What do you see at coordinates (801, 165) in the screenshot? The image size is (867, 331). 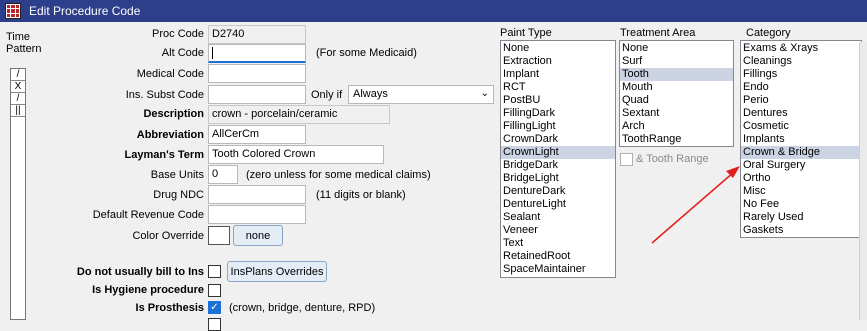 I see `list-item: Oral Surgery` at bounding box center [801, 165].